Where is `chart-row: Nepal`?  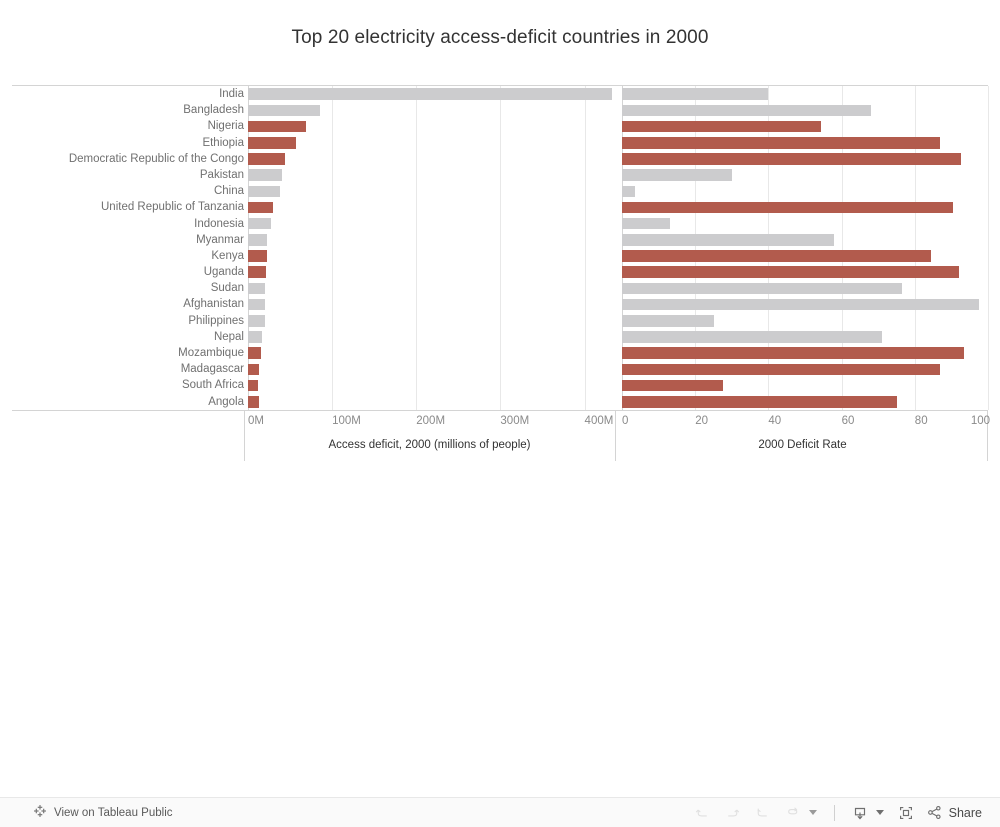
chart-row: Nepal is located at coordinates (500, 337).